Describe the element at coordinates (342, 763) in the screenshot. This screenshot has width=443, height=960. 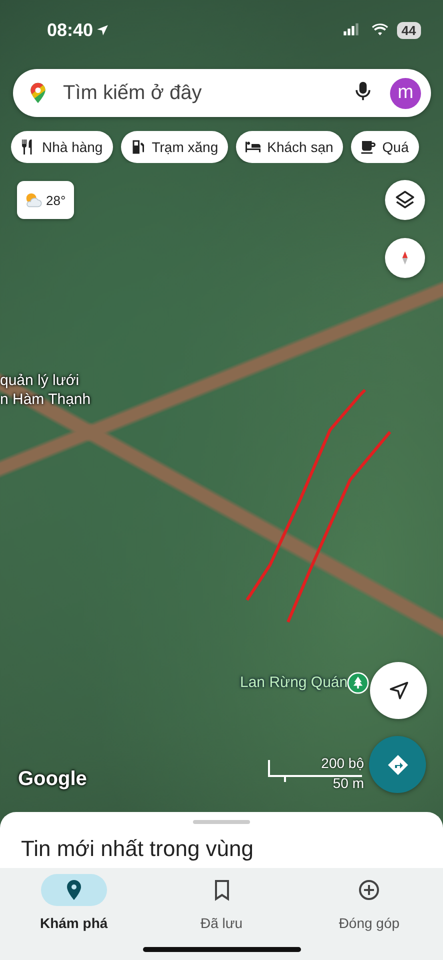
I see `scale-imperial-text: 200 bộ` at that location.